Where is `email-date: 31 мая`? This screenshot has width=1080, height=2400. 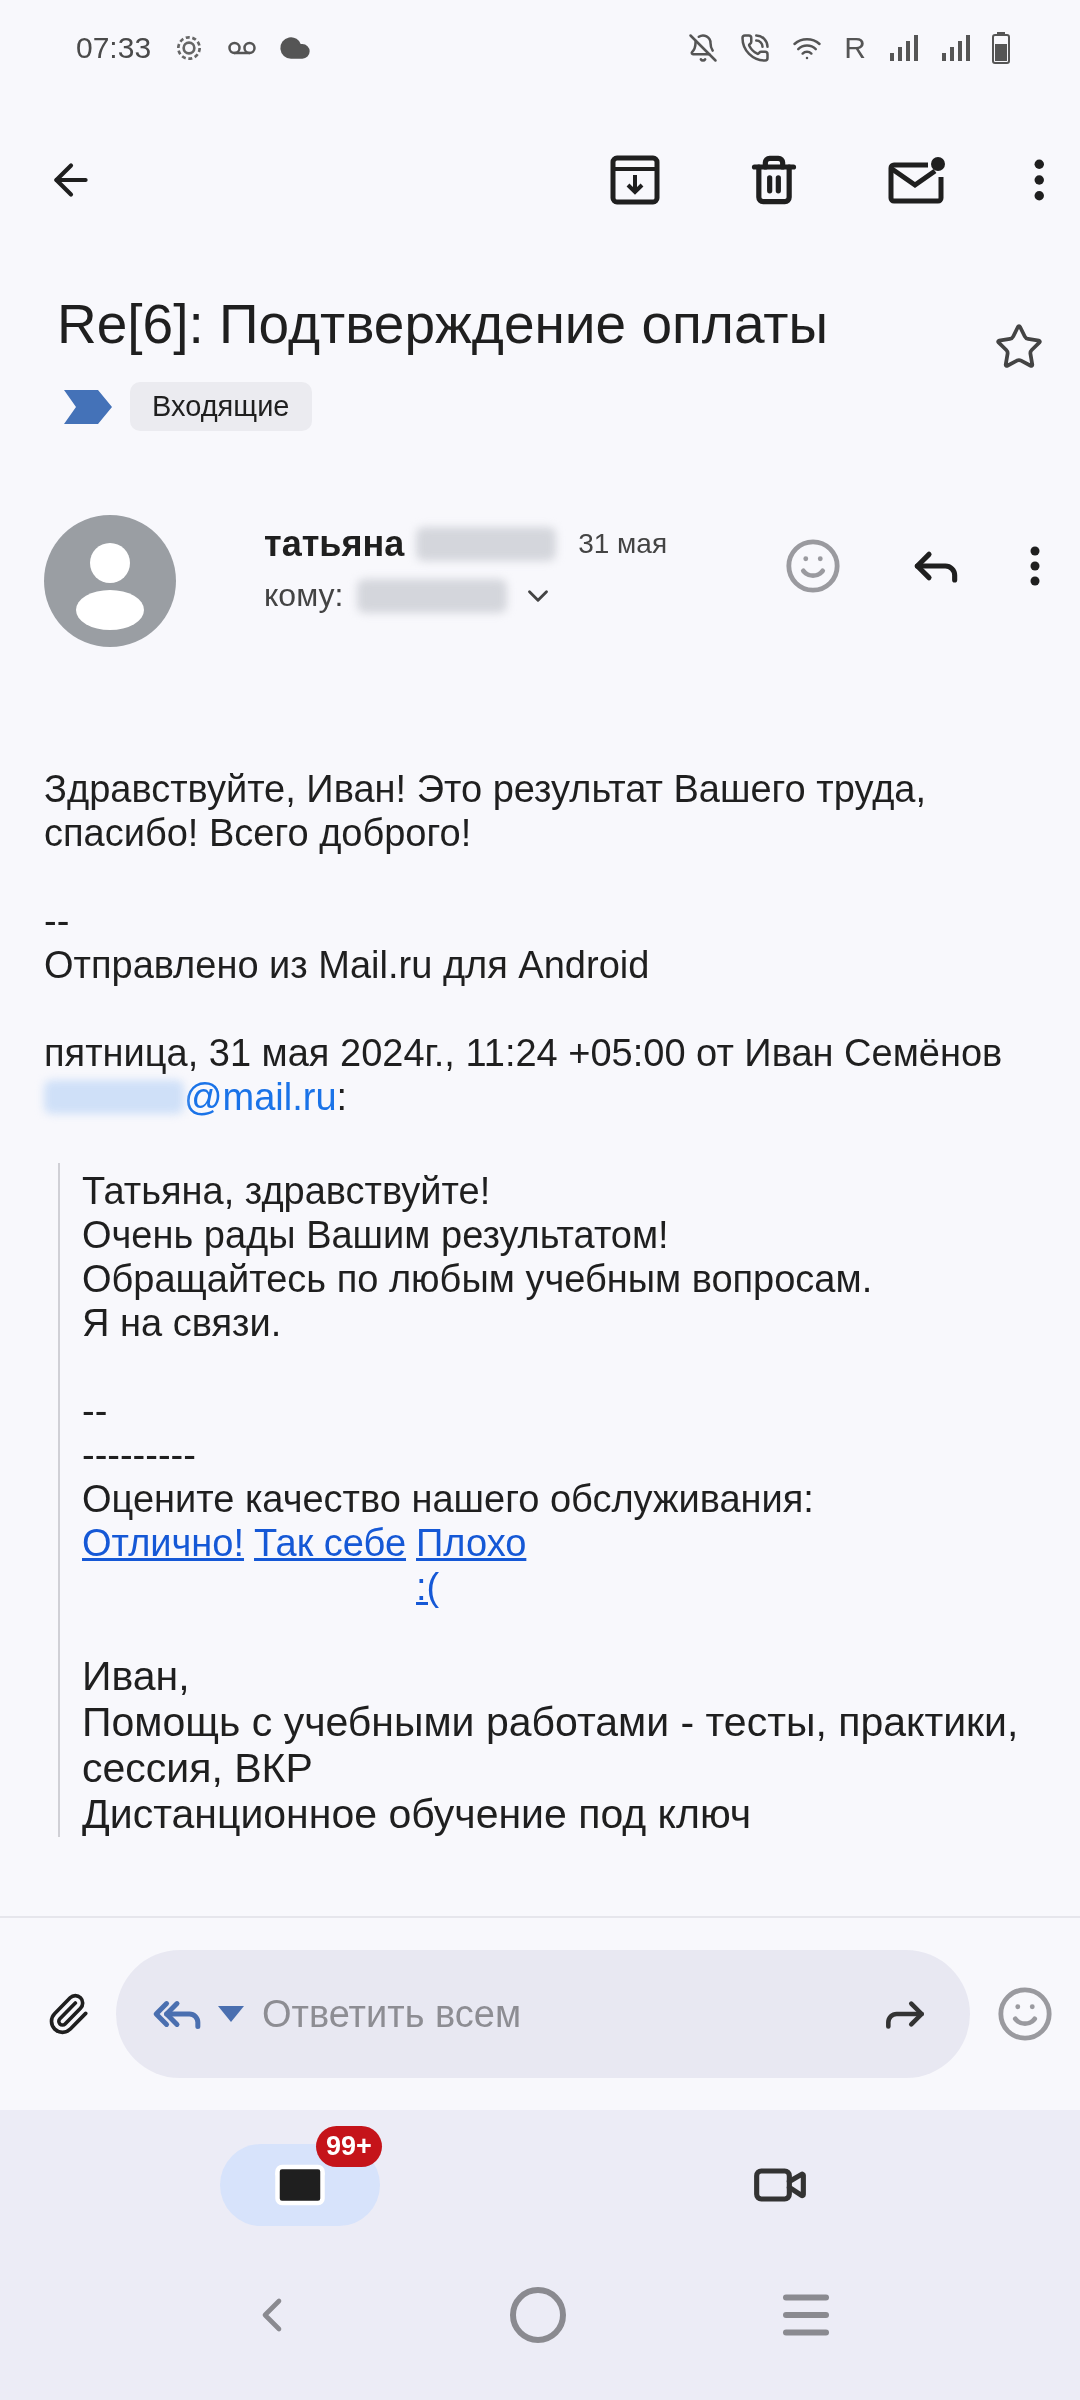 email-date: 31 мая is located at coordinates (623, 544).